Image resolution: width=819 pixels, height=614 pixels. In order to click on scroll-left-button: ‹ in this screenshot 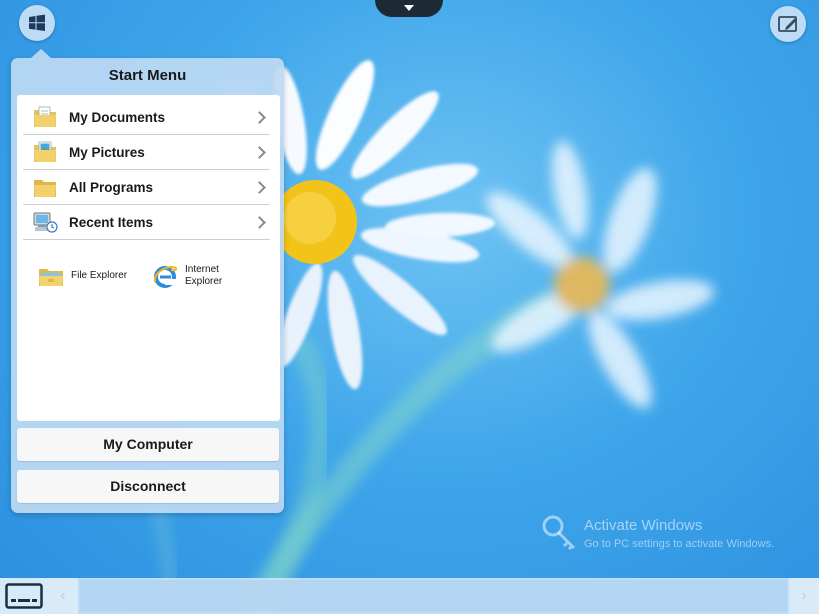, I will do `click(63, 596)`.